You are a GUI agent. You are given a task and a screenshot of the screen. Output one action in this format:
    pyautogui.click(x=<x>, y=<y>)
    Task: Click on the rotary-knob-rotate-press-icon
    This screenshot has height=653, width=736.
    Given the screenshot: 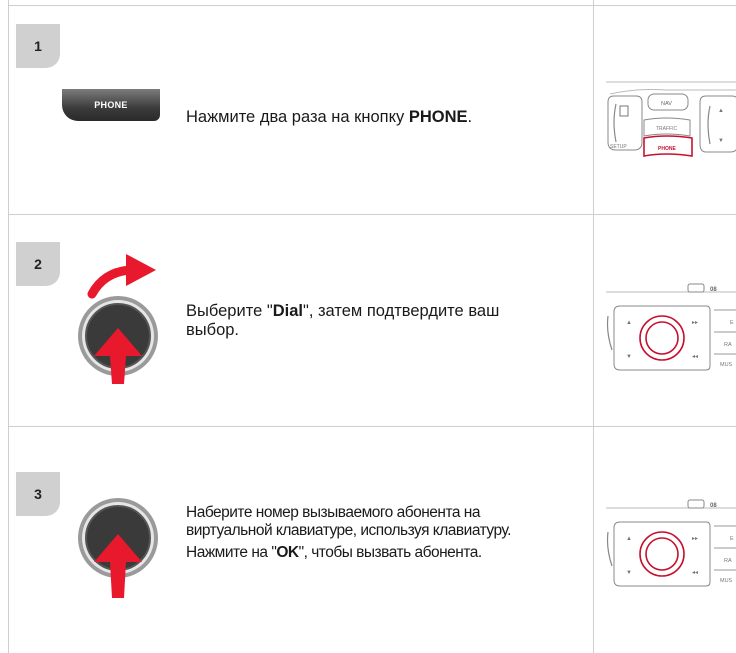 What is the action you would take?
    pyautogui.click(x=118, y=319)
    